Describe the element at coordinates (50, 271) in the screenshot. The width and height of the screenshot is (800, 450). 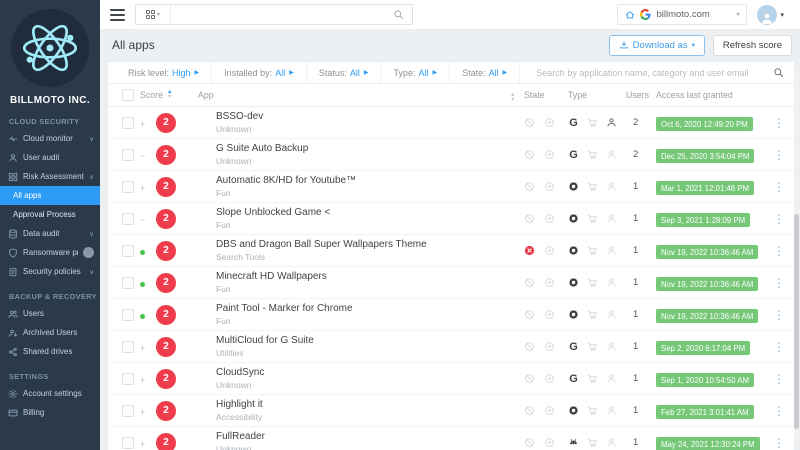
I see `sidebar-item-security-policies: Security policies ∨` at that location.